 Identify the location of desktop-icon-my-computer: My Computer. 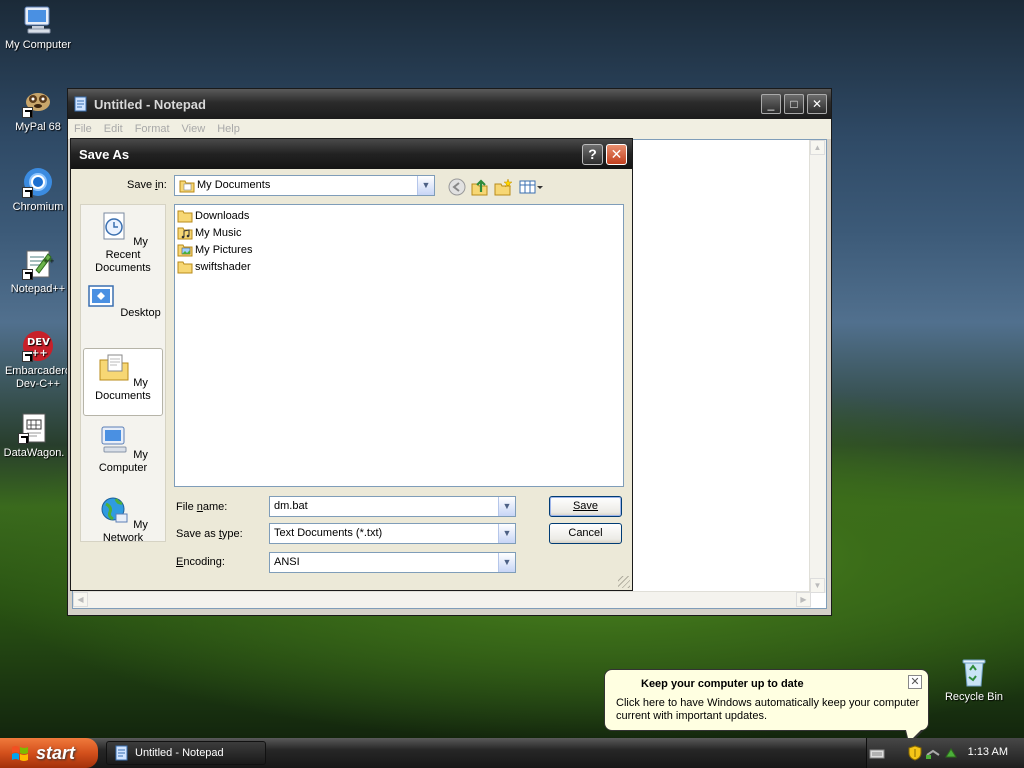
(38, 28).